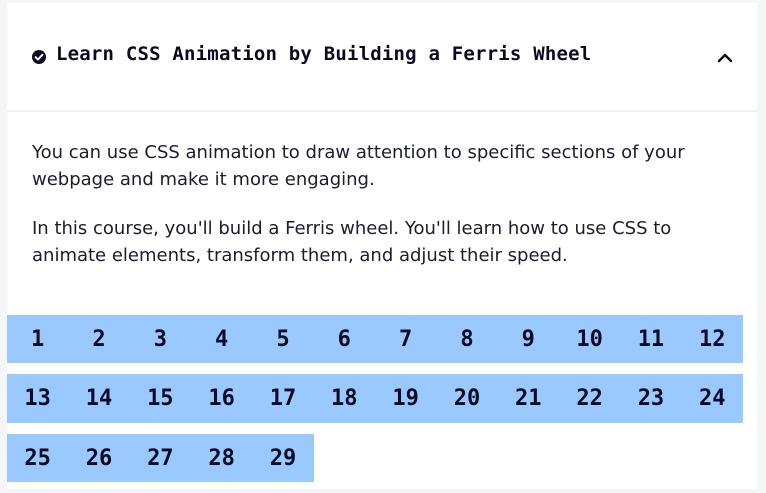 This screenshot has height=493, width=766. I want to click on step-link: 21, so click(528, 398).